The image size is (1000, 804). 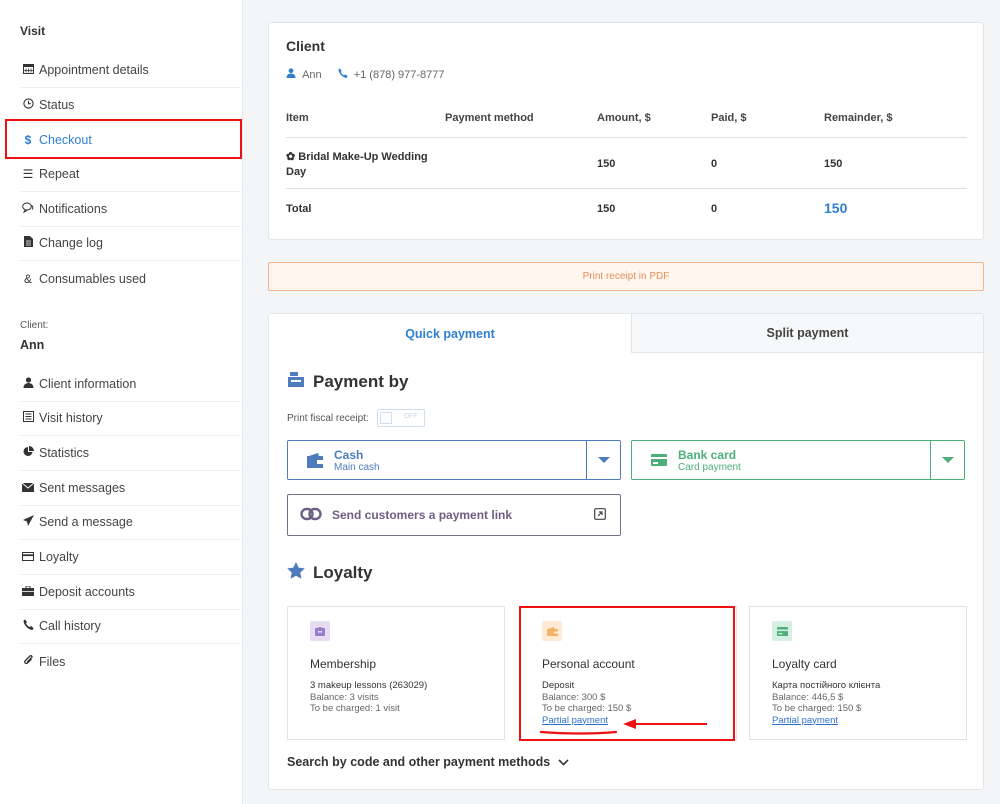 I want to click on sidebar-item-consumables-used: & Consumables used, so click(x=130, y=278).